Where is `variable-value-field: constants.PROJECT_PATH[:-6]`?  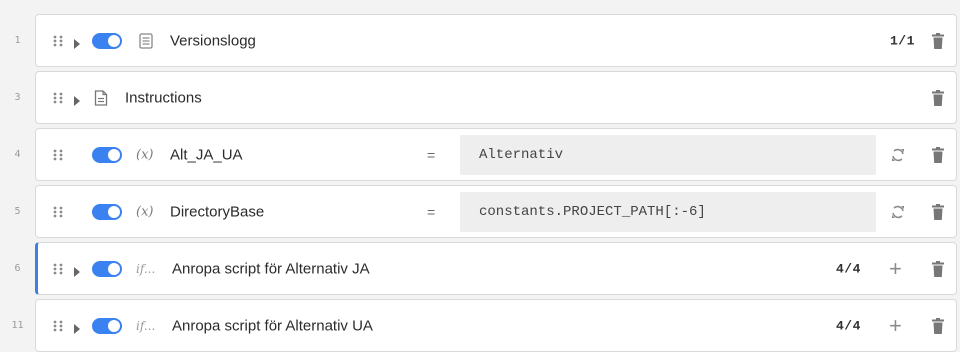 variable-value-field: constants.PROJECT_PATH[:-6] is located at coordinates (668, 212).